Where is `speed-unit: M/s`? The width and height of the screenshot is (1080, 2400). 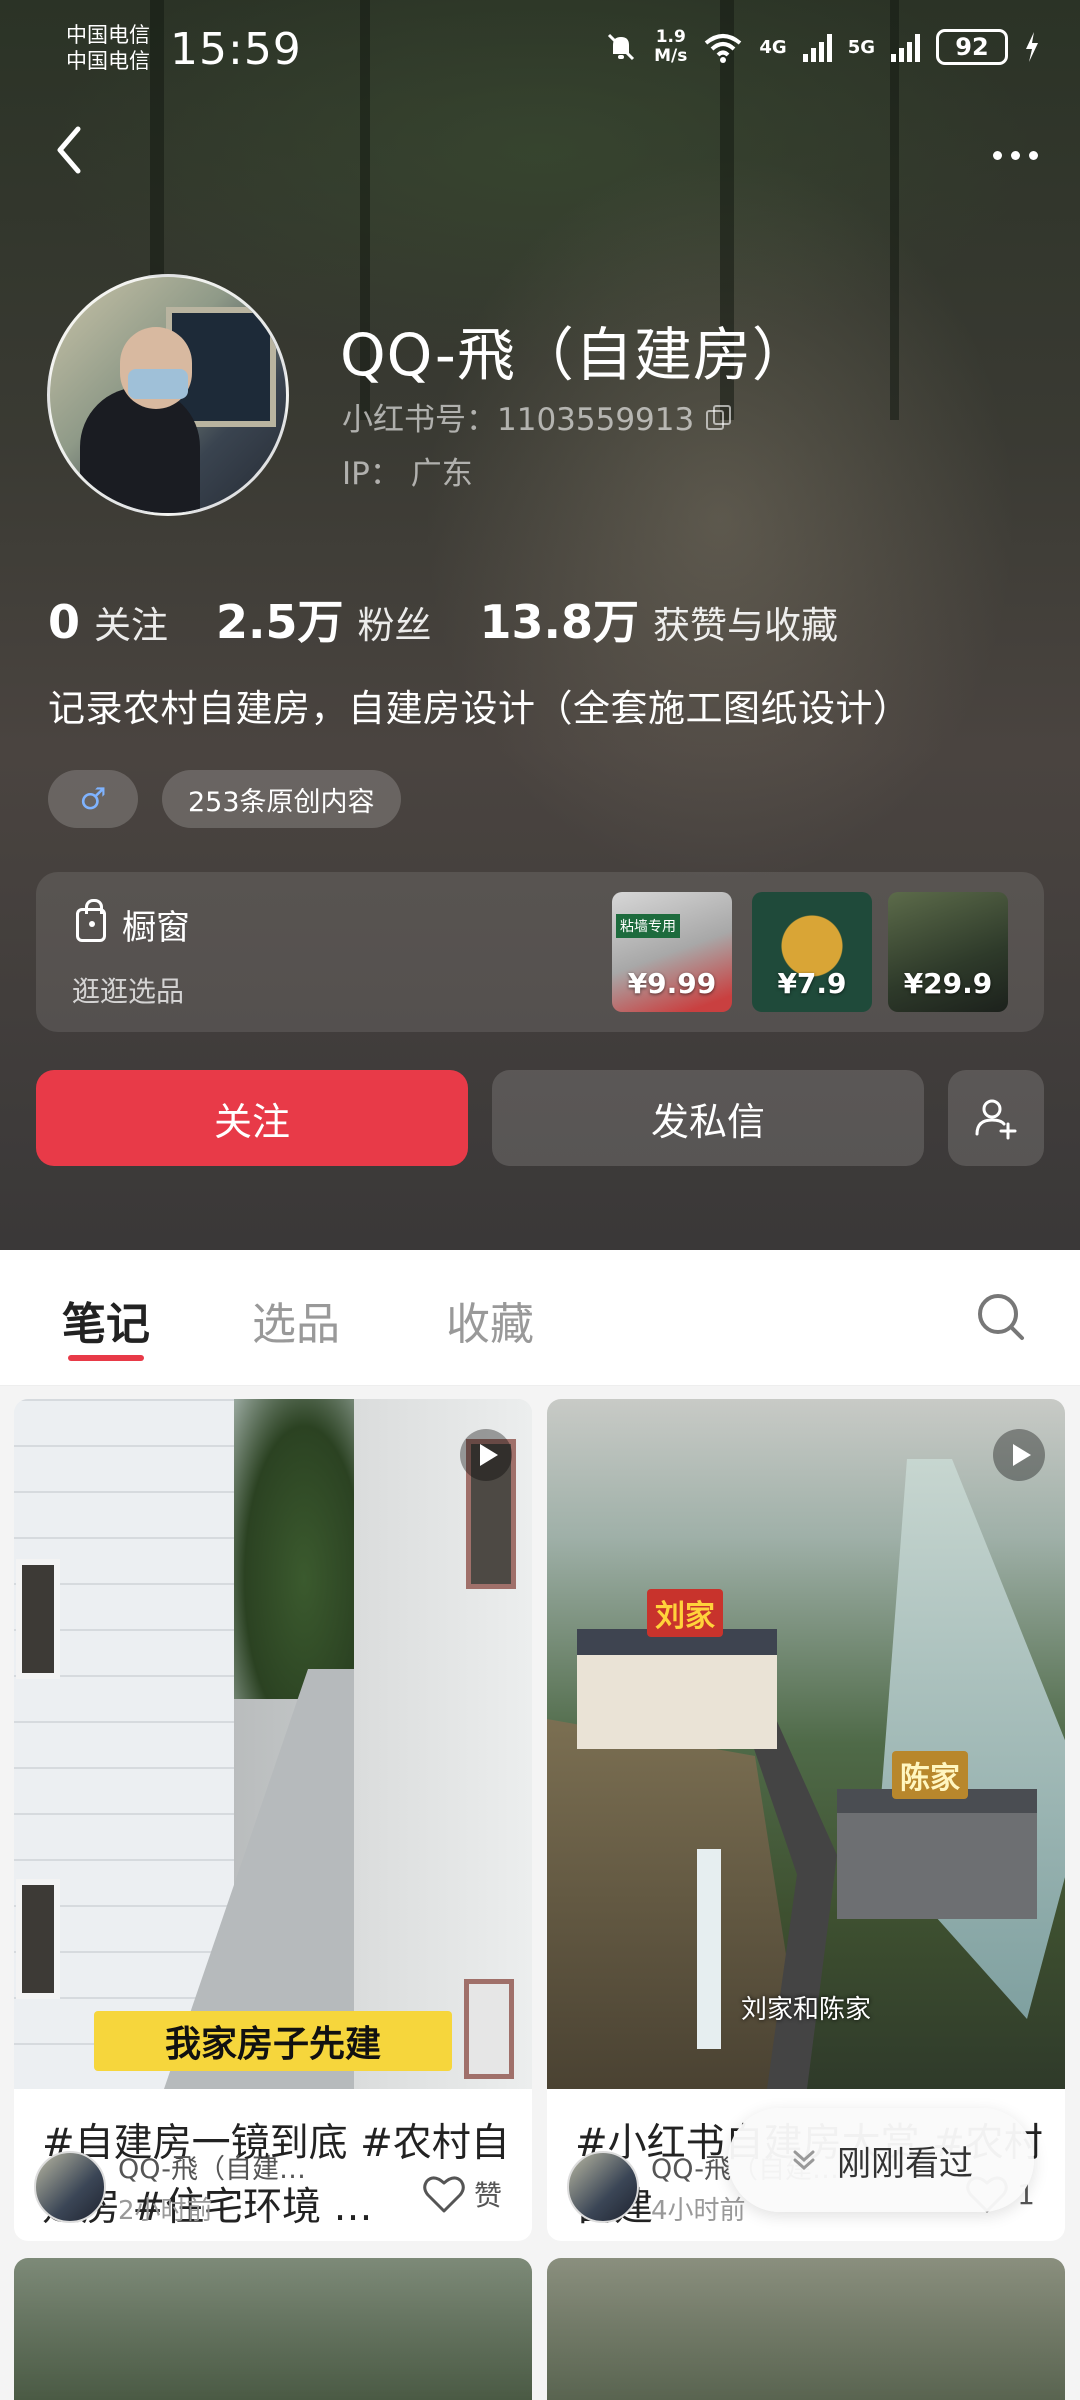
speed-unit: M/s is located at coordinates (671, 56).